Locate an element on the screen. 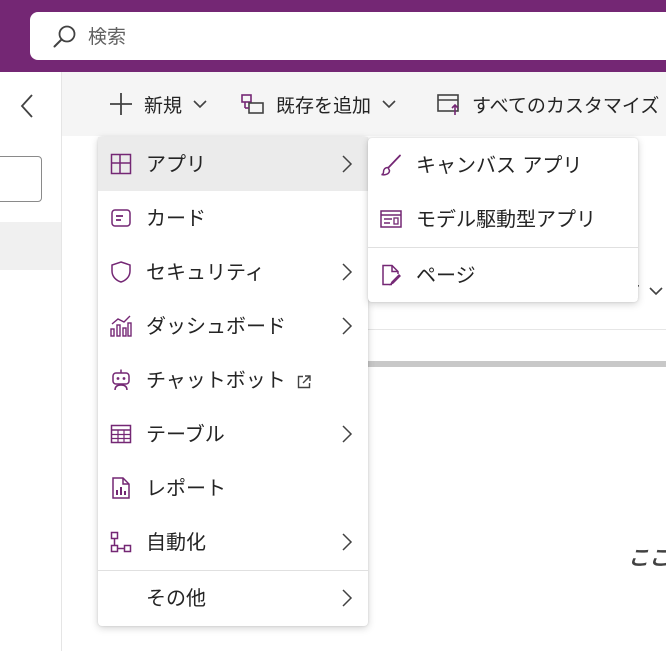  table-separator is located at coordinates (514, 364).